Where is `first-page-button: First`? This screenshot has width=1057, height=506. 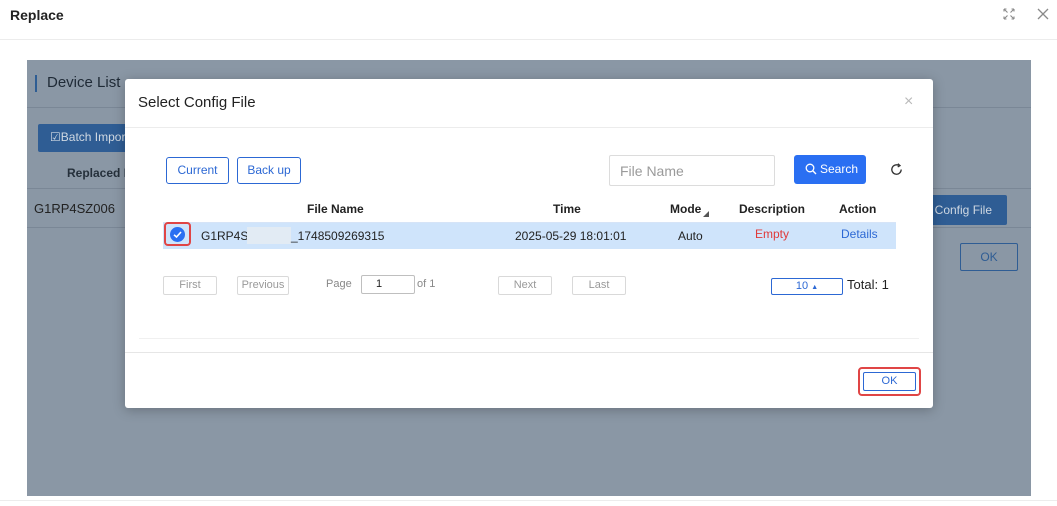 first-page-button: First is located at coordinates (190, 285).